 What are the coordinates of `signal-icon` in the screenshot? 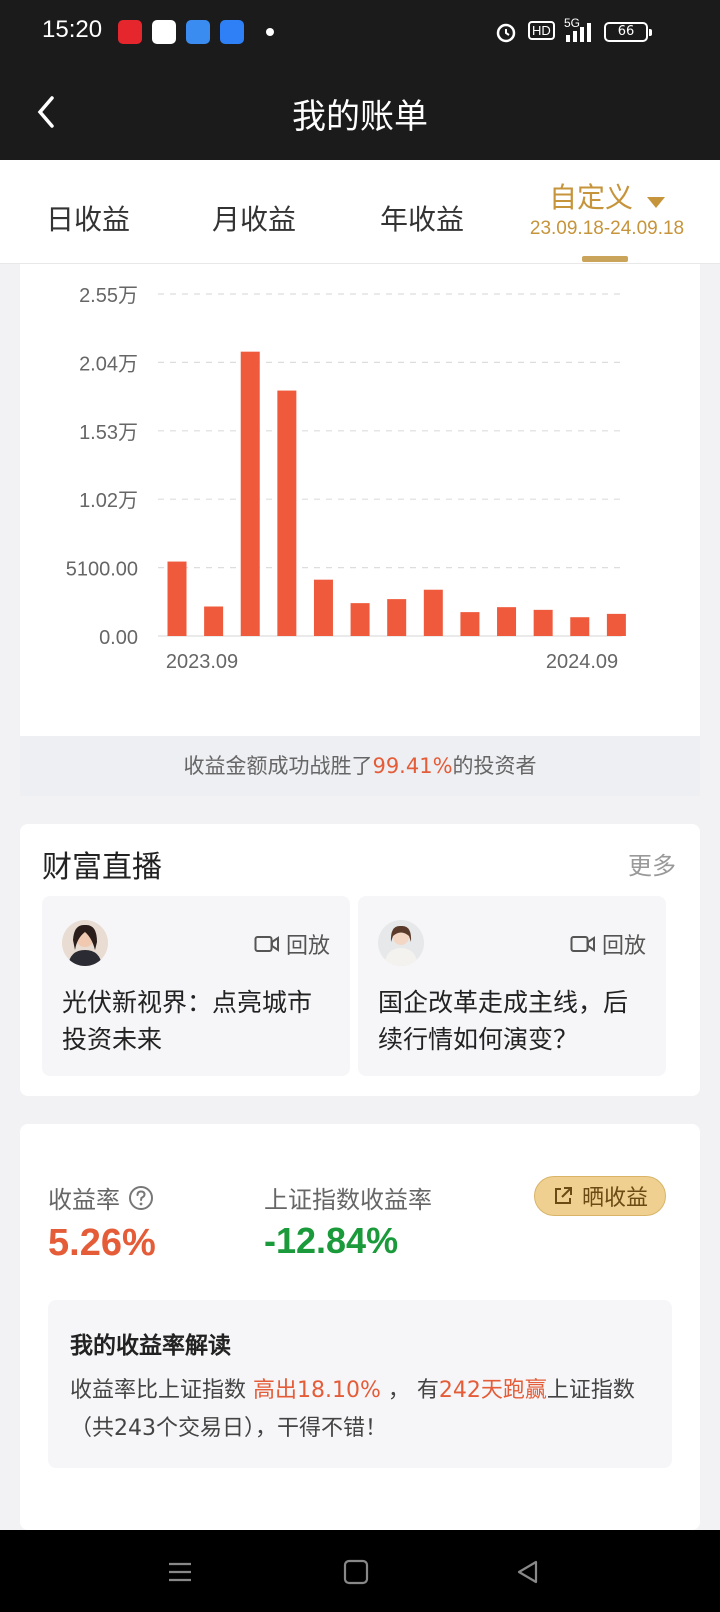 It's located at (578, 32).